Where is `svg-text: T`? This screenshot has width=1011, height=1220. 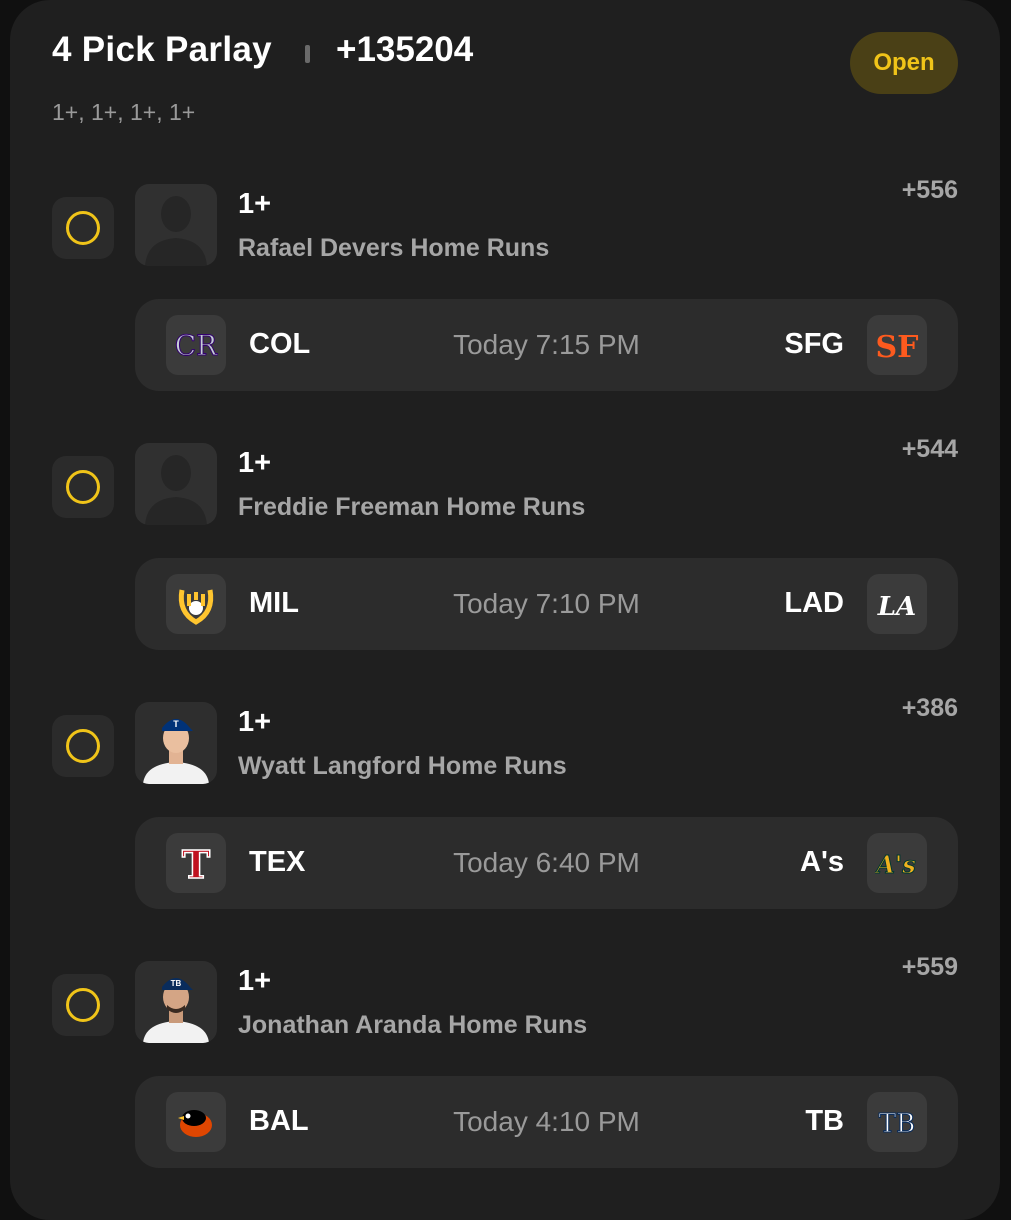 svg-text: T is located at coordinates (176, 724).